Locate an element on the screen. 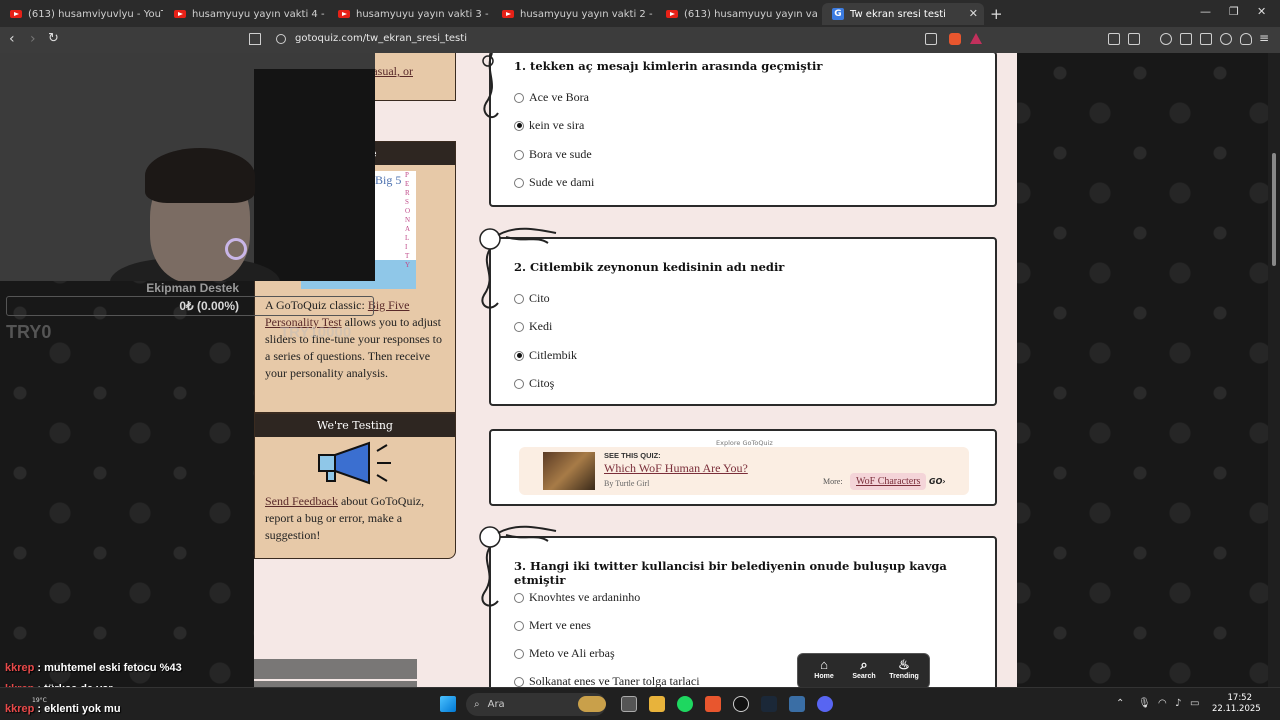  promo-thumbnail is located at coordinates (569, 471).